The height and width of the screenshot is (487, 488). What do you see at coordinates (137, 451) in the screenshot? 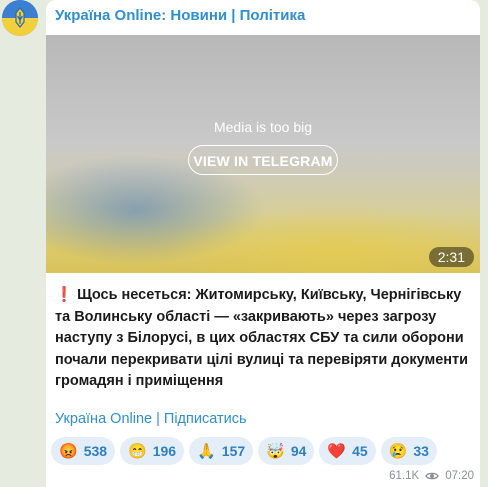
I see `grinning-face-icon: 😁` at bounding box center [137, 451].